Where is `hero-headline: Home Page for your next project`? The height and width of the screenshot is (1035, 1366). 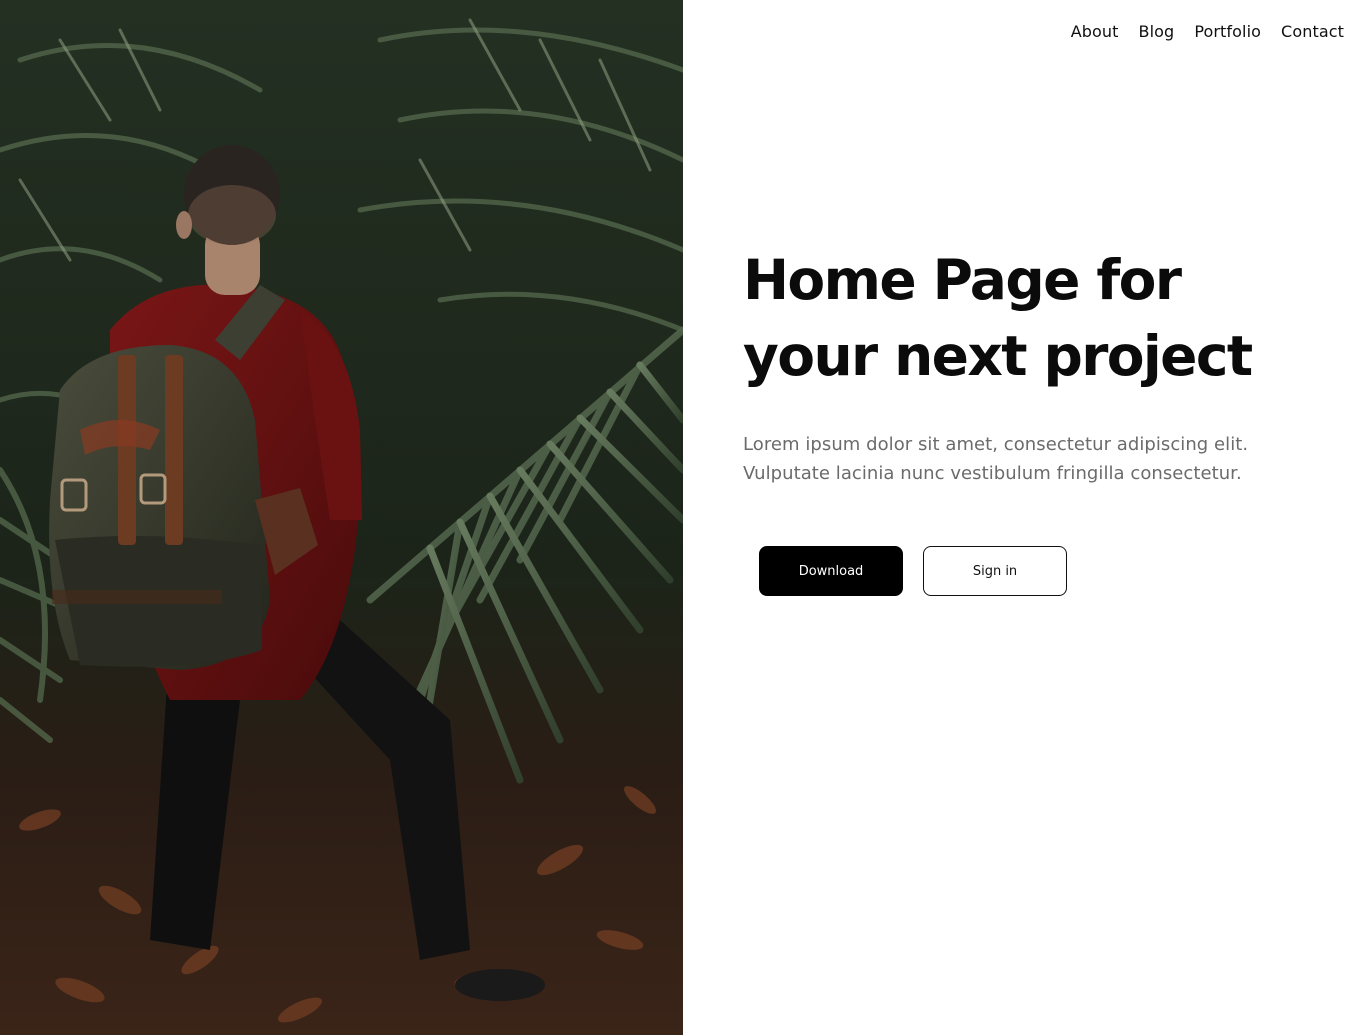
hero-headline: Home Page for your next project is located at coordinates (998, 318).